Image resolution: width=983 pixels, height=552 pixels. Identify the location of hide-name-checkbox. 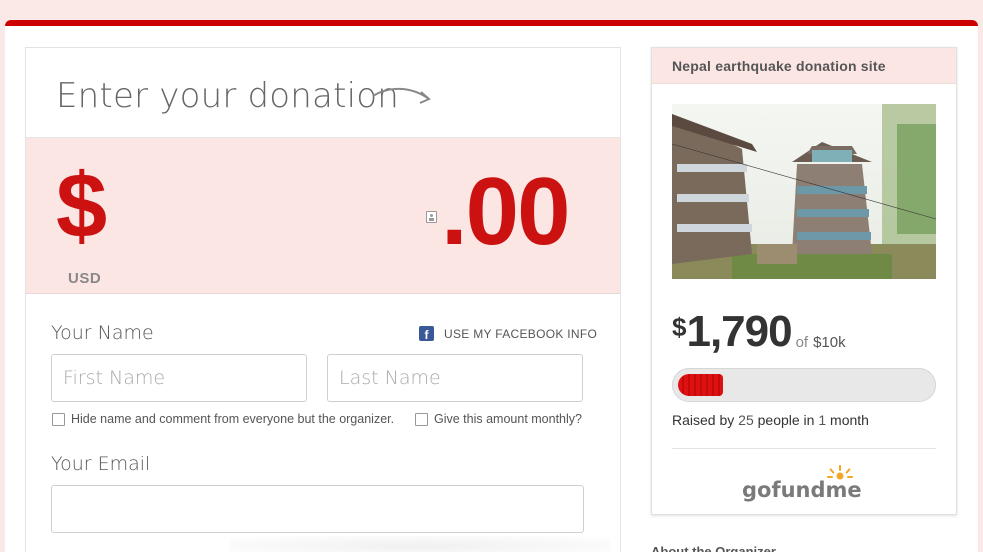
(58, 419).